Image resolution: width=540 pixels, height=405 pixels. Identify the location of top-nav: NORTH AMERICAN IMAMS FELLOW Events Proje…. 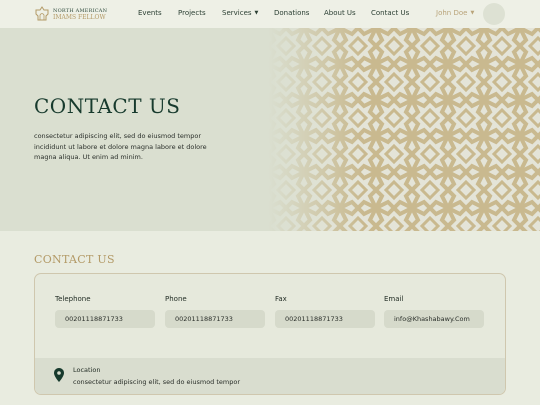
(270, 14).